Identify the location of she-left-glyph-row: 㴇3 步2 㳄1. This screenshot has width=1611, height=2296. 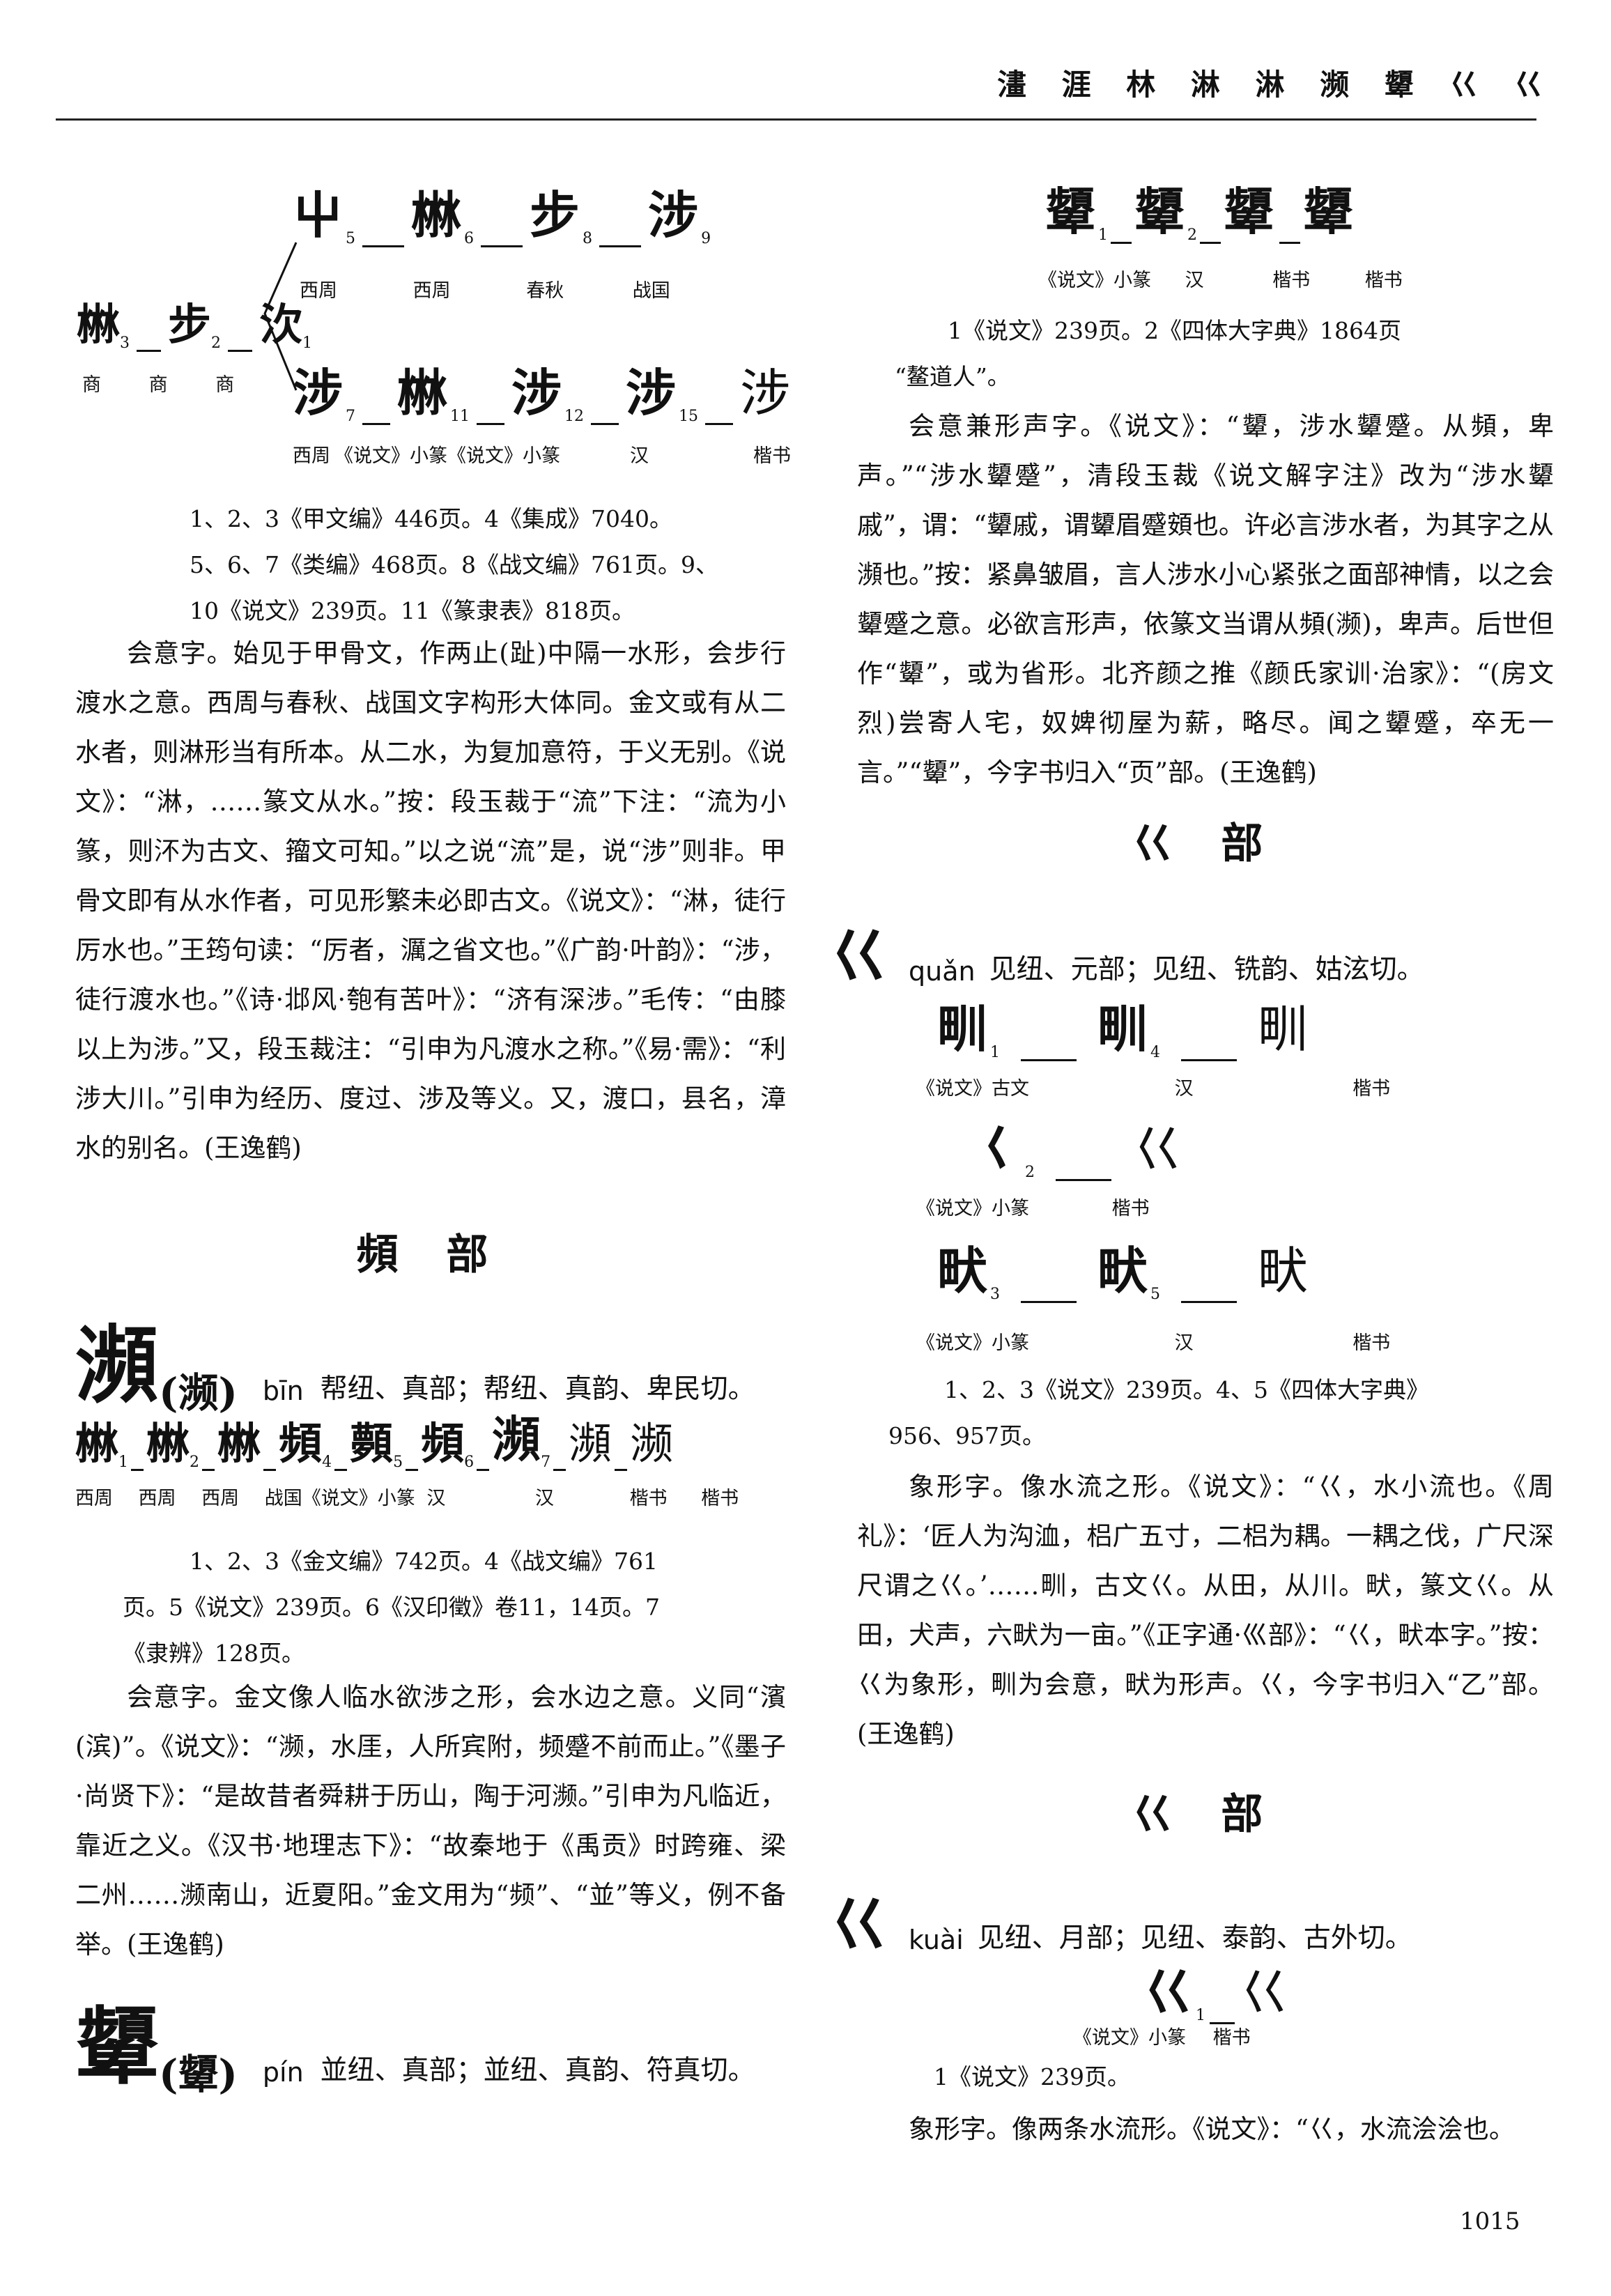
(194, 320).